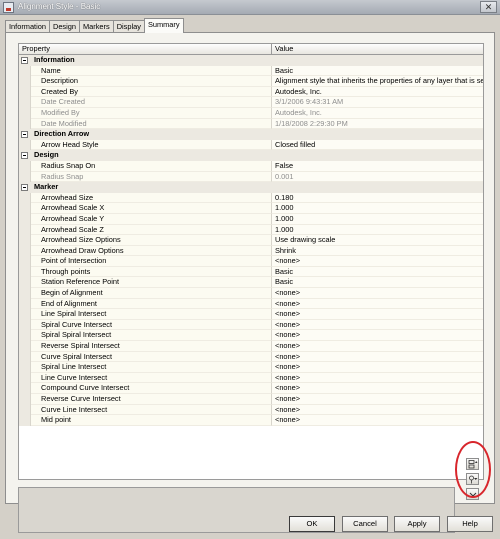 The height and width of the screenshot is (539, 500). I want to click on property-row: Spiral Curve Intersect <none>, so click(251, 325).